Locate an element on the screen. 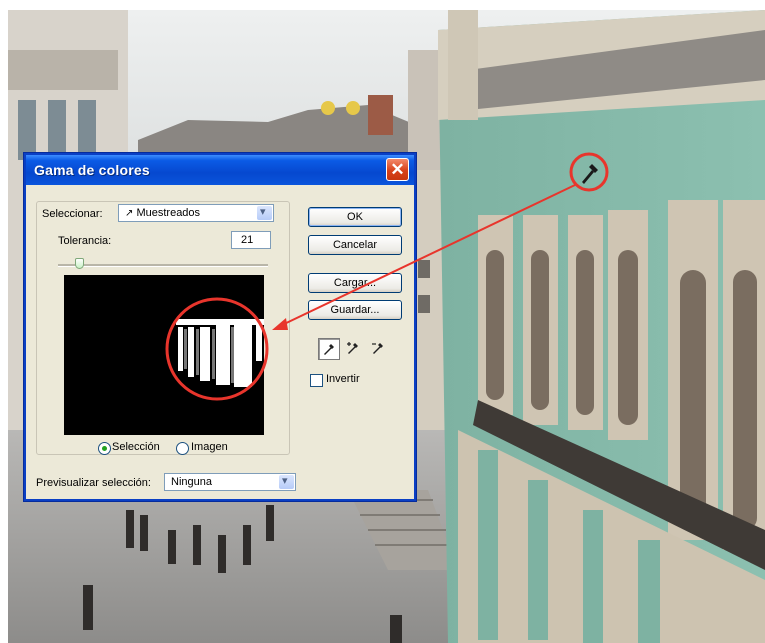 Image resolution: width=765 pixels, height=643 pixels. dialog-title: Gama de colores is located at coordinates (92, 170).